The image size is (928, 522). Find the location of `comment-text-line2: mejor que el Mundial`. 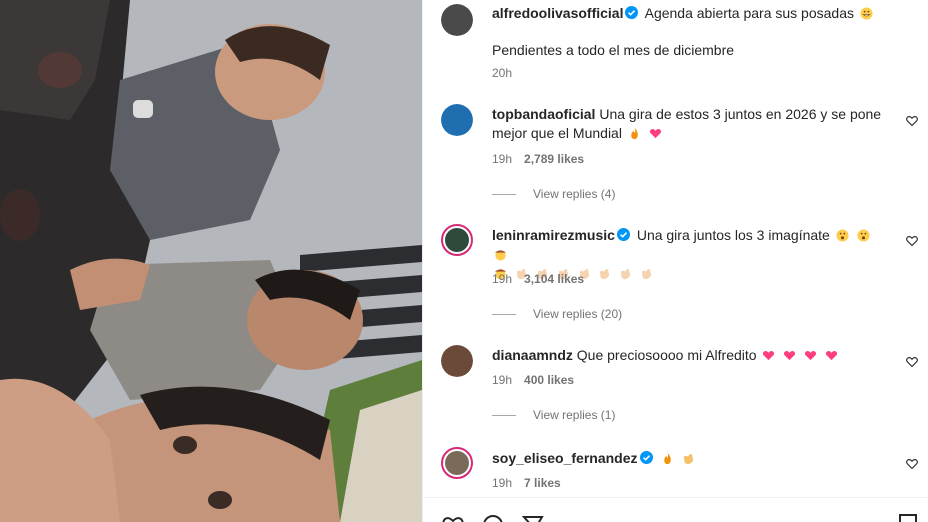

comment-text-line2: mejor que el Mundial is located at coordinates (557, 133).